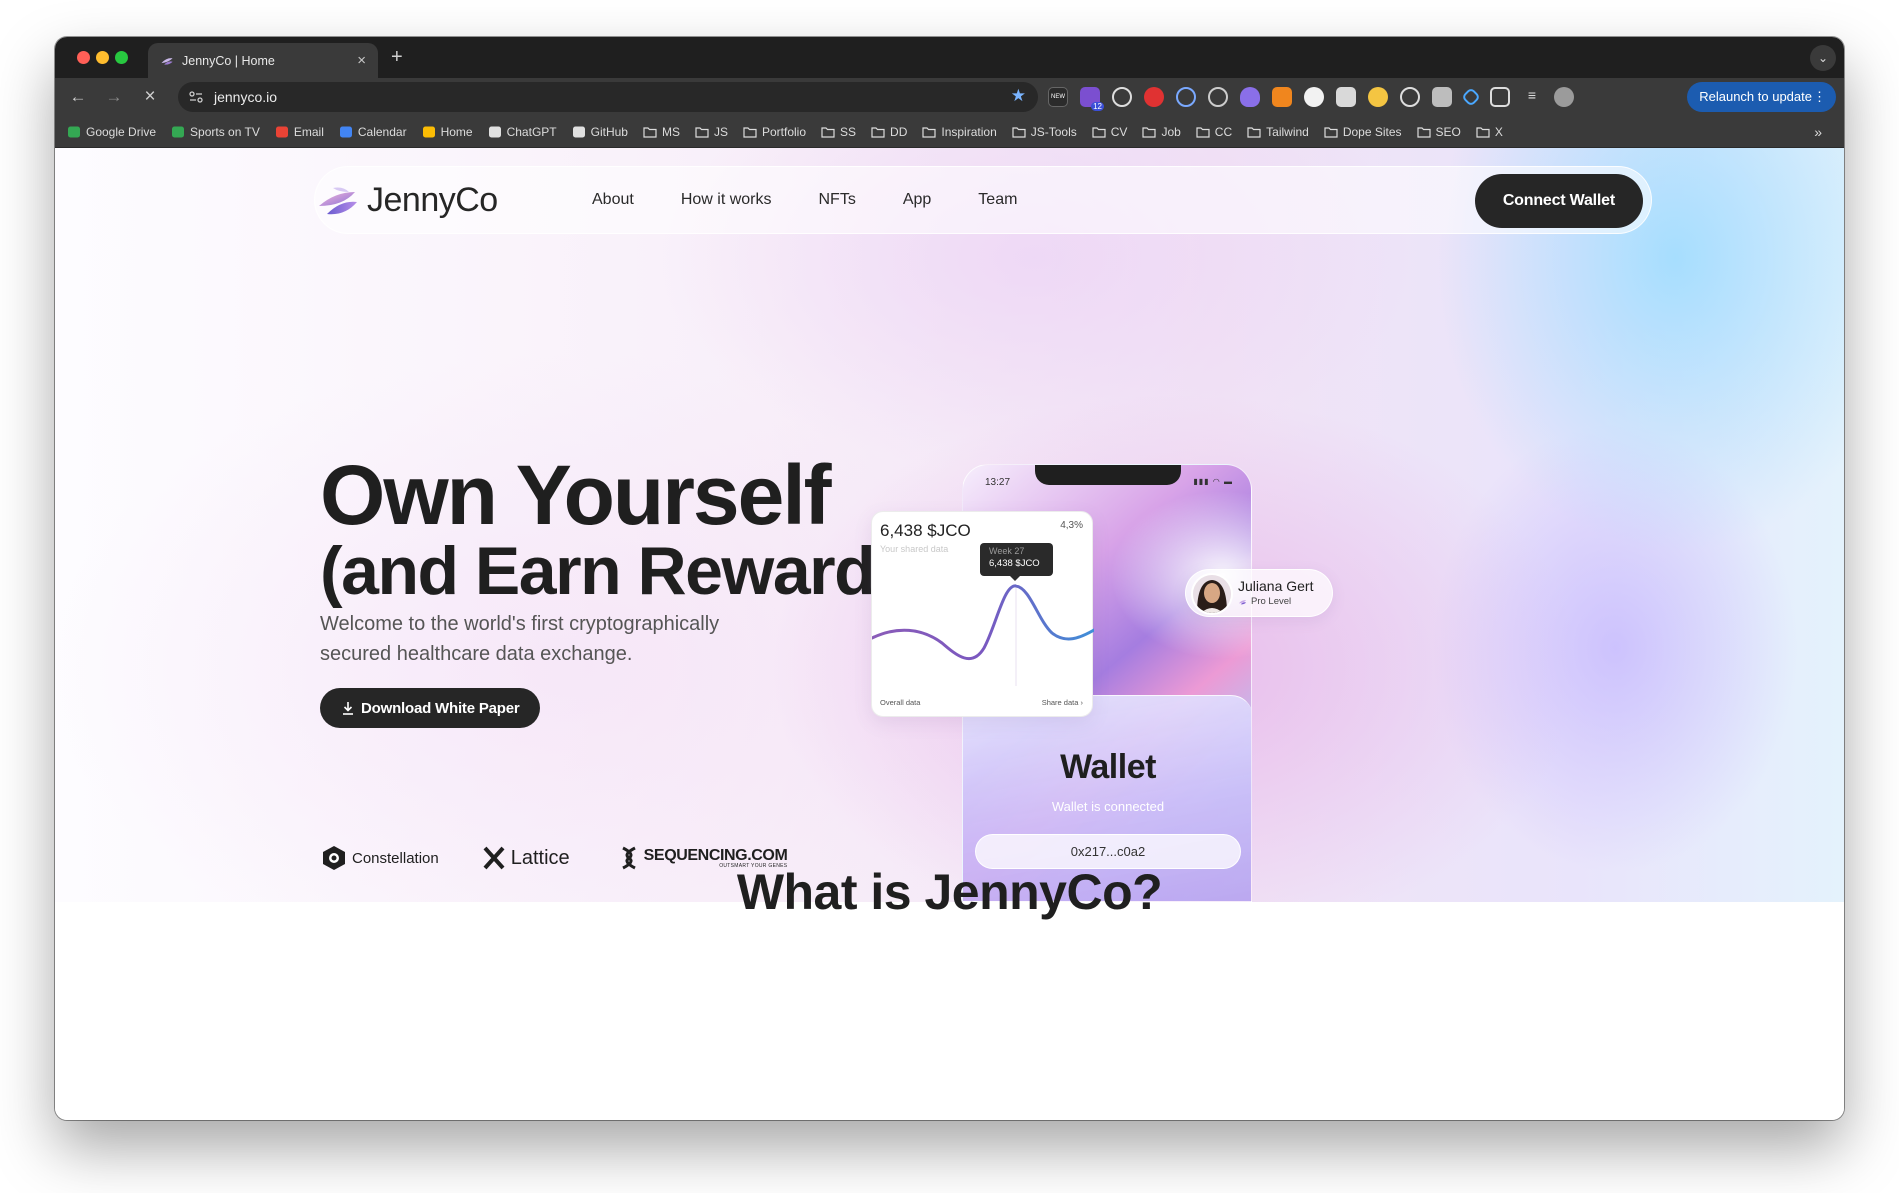 The height and width of the screenshot is (1193, 1899). I want to click on map-pin-icon, so click(428, 132).